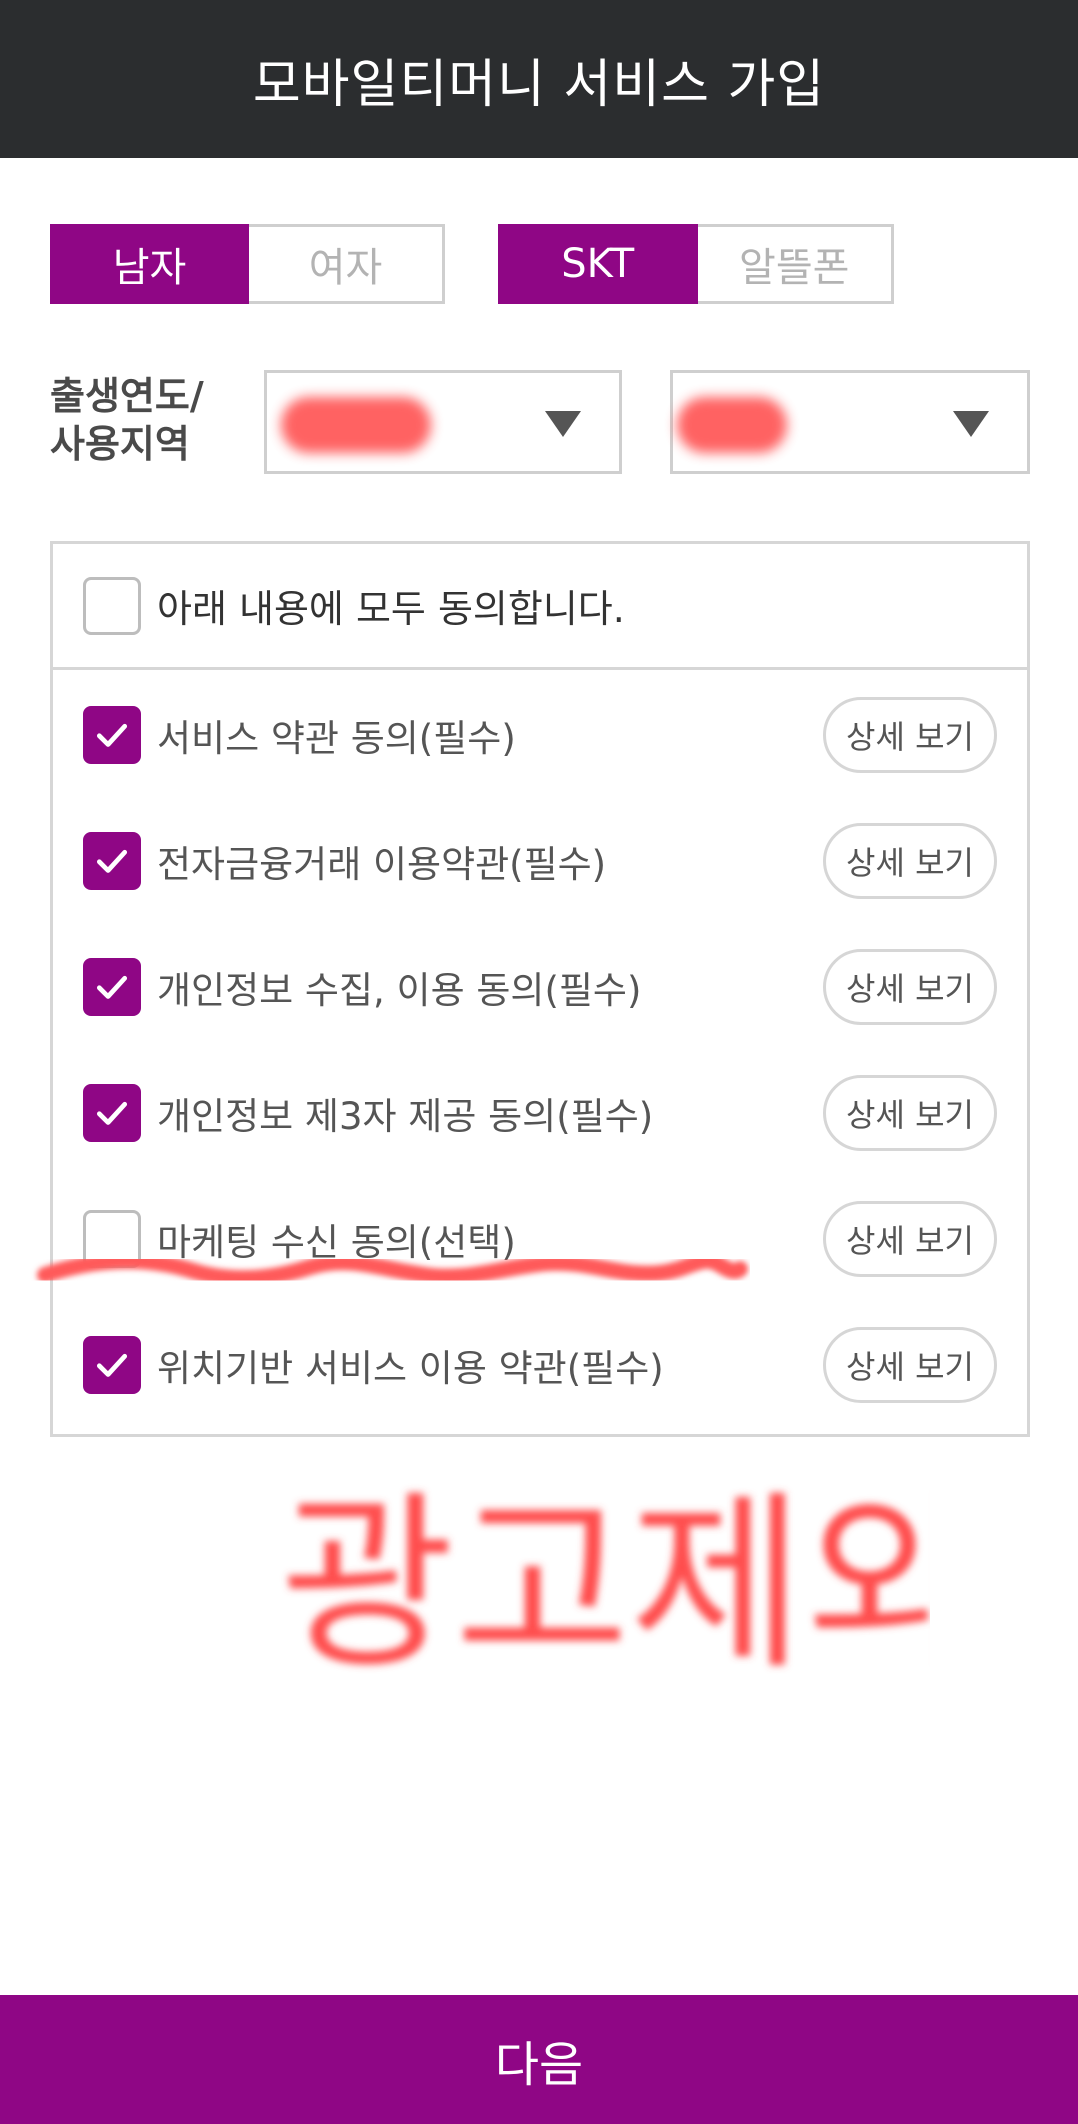 Image resolution: width=1078 pixels, height=2124 pixels. I want to click on agreement-label: 개인정보 제3자 제공 동의(필수), so click(405, 1116).